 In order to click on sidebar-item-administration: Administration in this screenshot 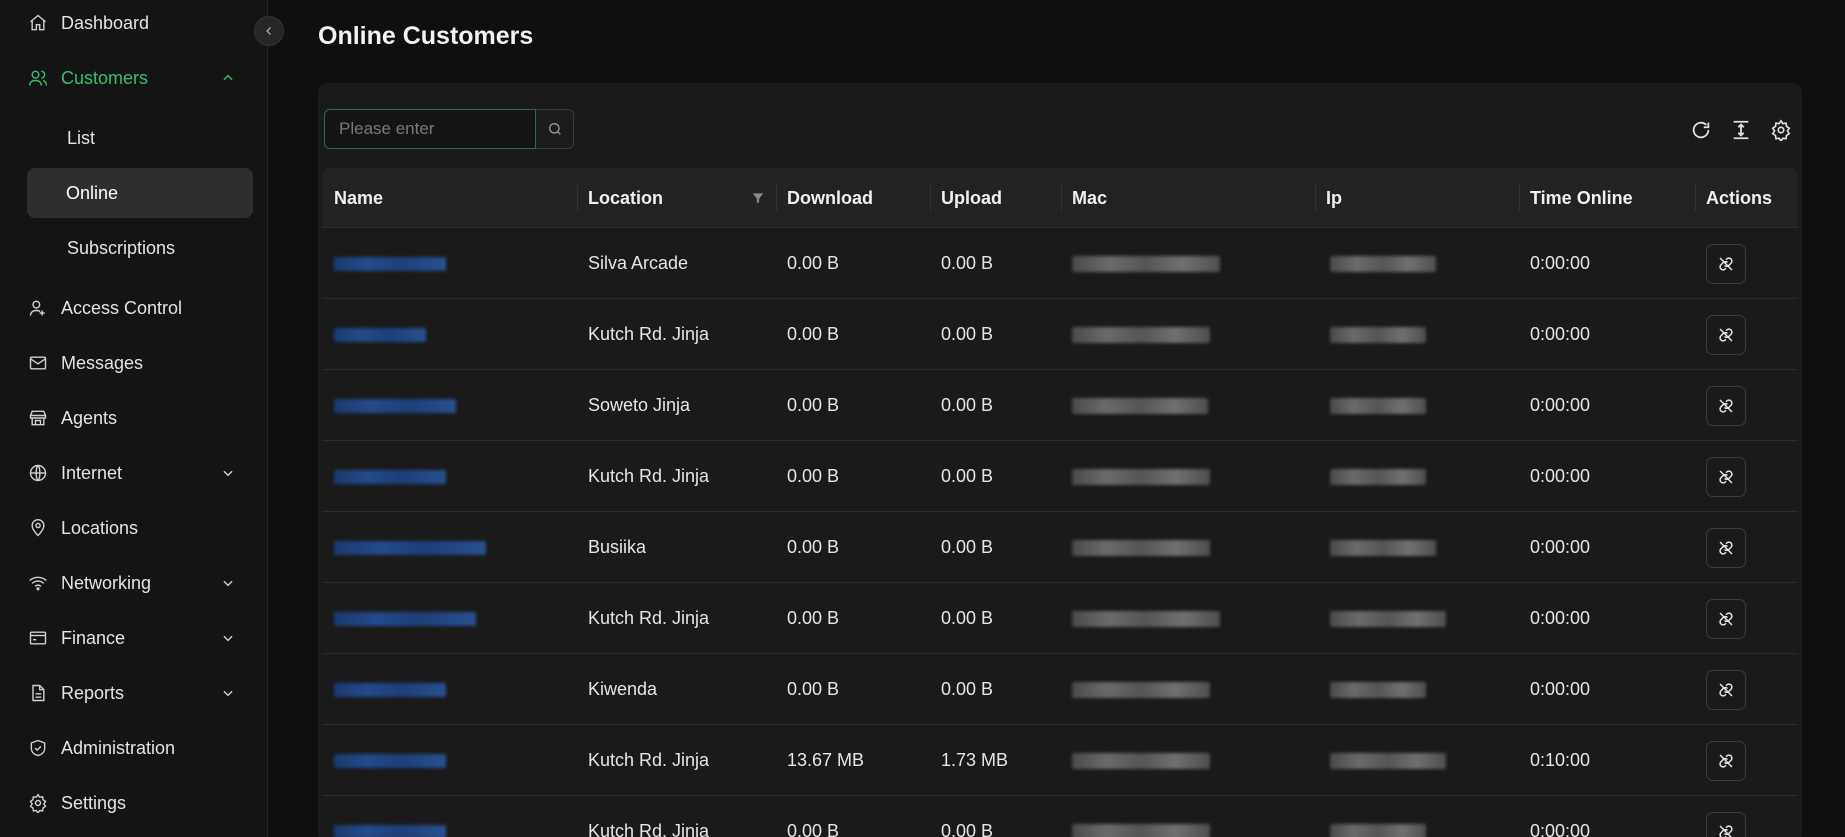, I will do `click(134, 748)`.